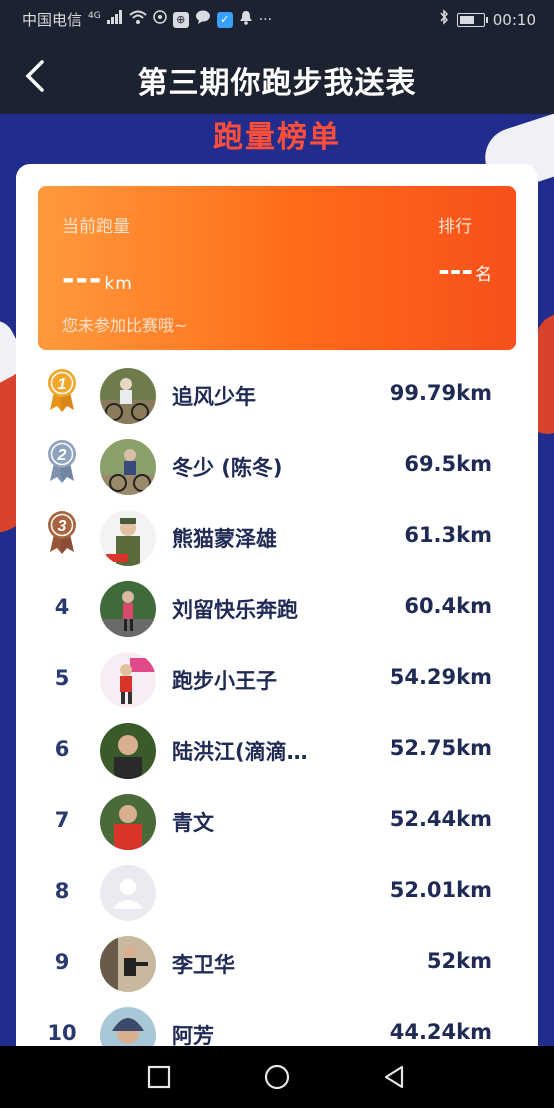  I want to click on current-distance: --- km, so click(97, 279).